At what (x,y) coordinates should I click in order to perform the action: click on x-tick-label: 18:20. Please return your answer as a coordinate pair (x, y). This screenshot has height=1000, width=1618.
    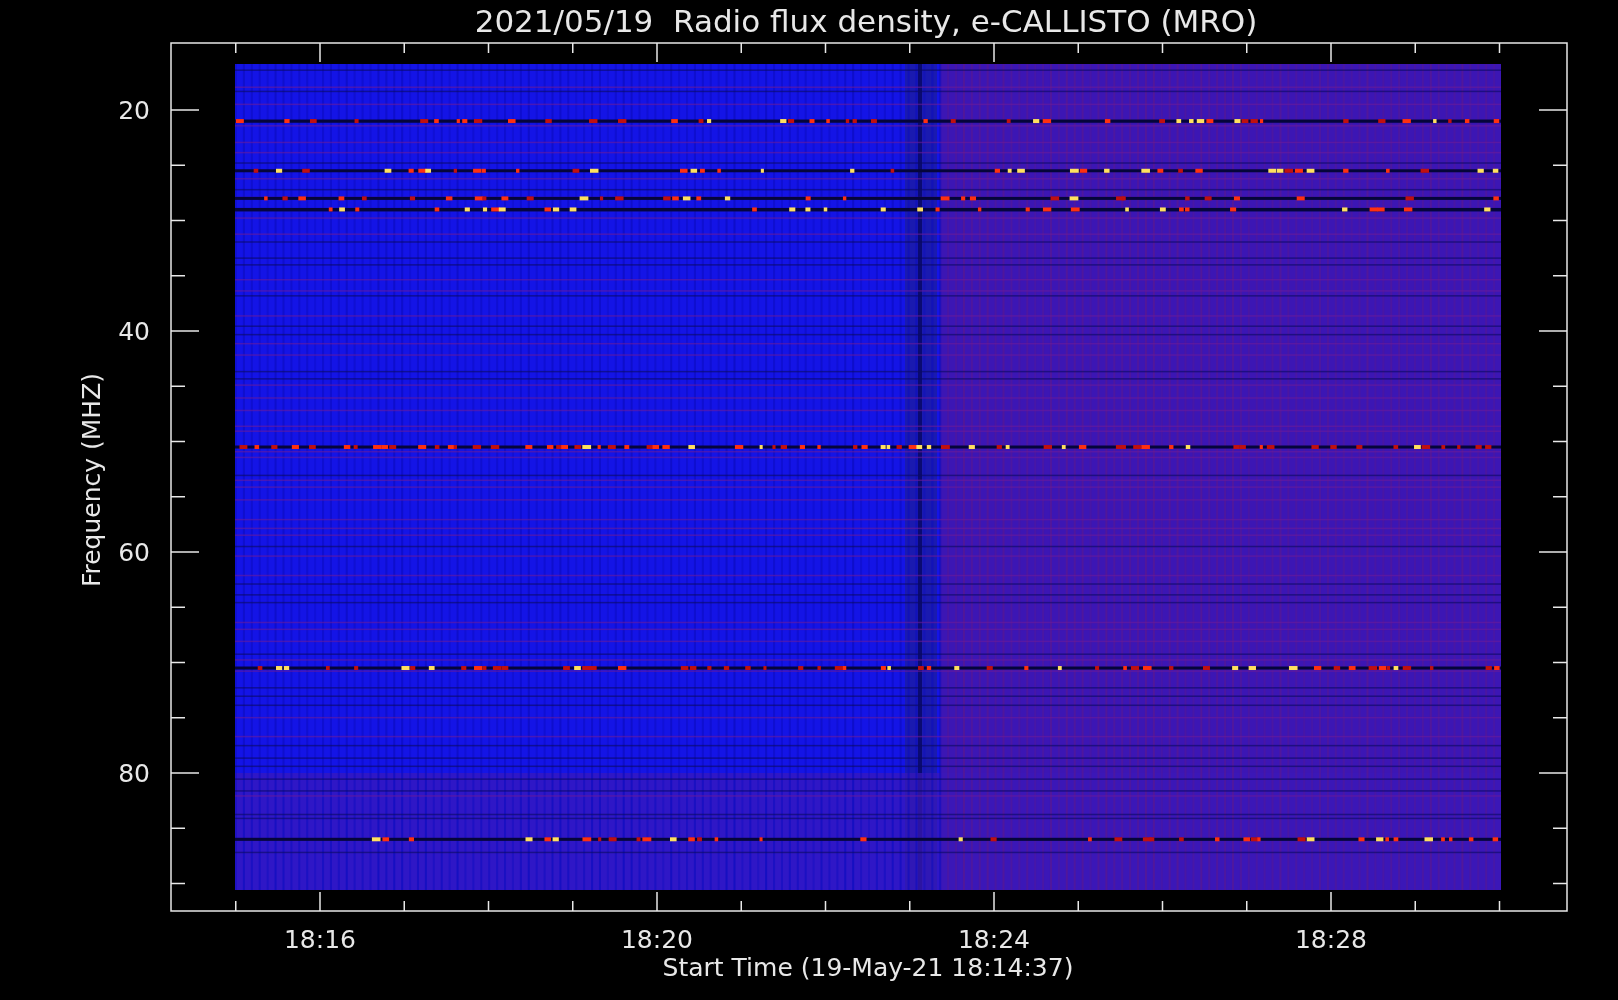
    Looking at the image, I should click on (657, 939).